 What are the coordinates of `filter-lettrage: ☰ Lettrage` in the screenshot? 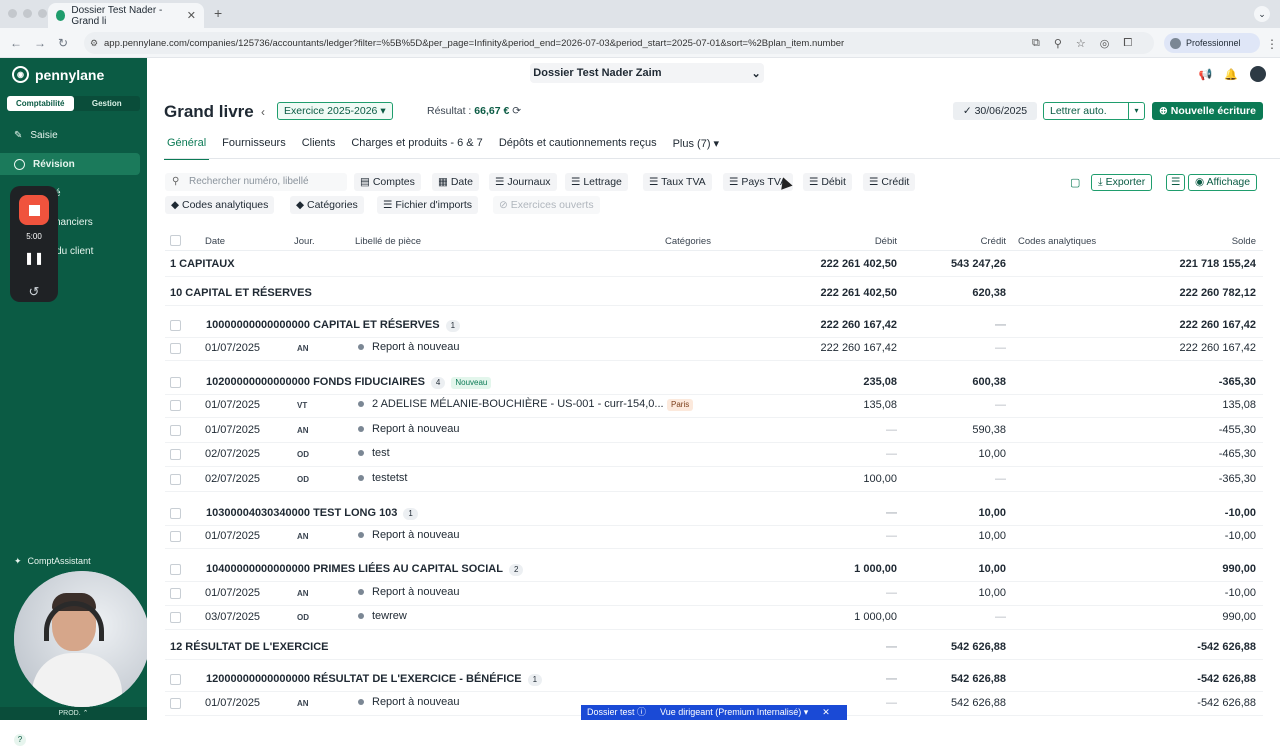 It's located at (596, 182).